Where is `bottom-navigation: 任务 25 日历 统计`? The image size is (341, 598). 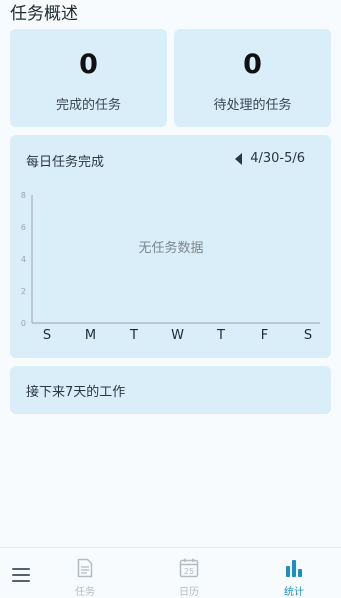 bottom-navigation: 任务 25 日历 统计 is located at coordinates (170, 572).